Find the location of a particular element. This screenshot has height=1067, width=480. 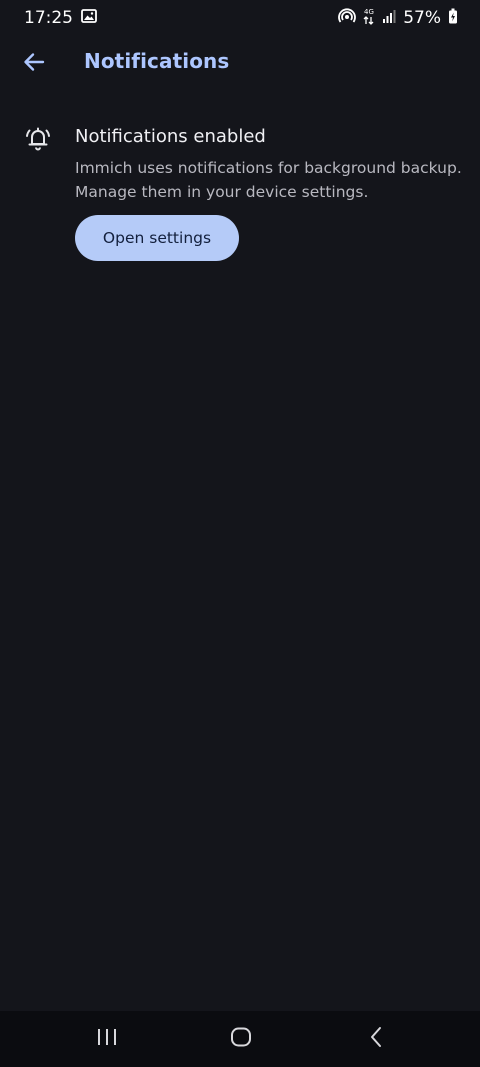

system-navigation-bar is located at coordinates (240, 1039).